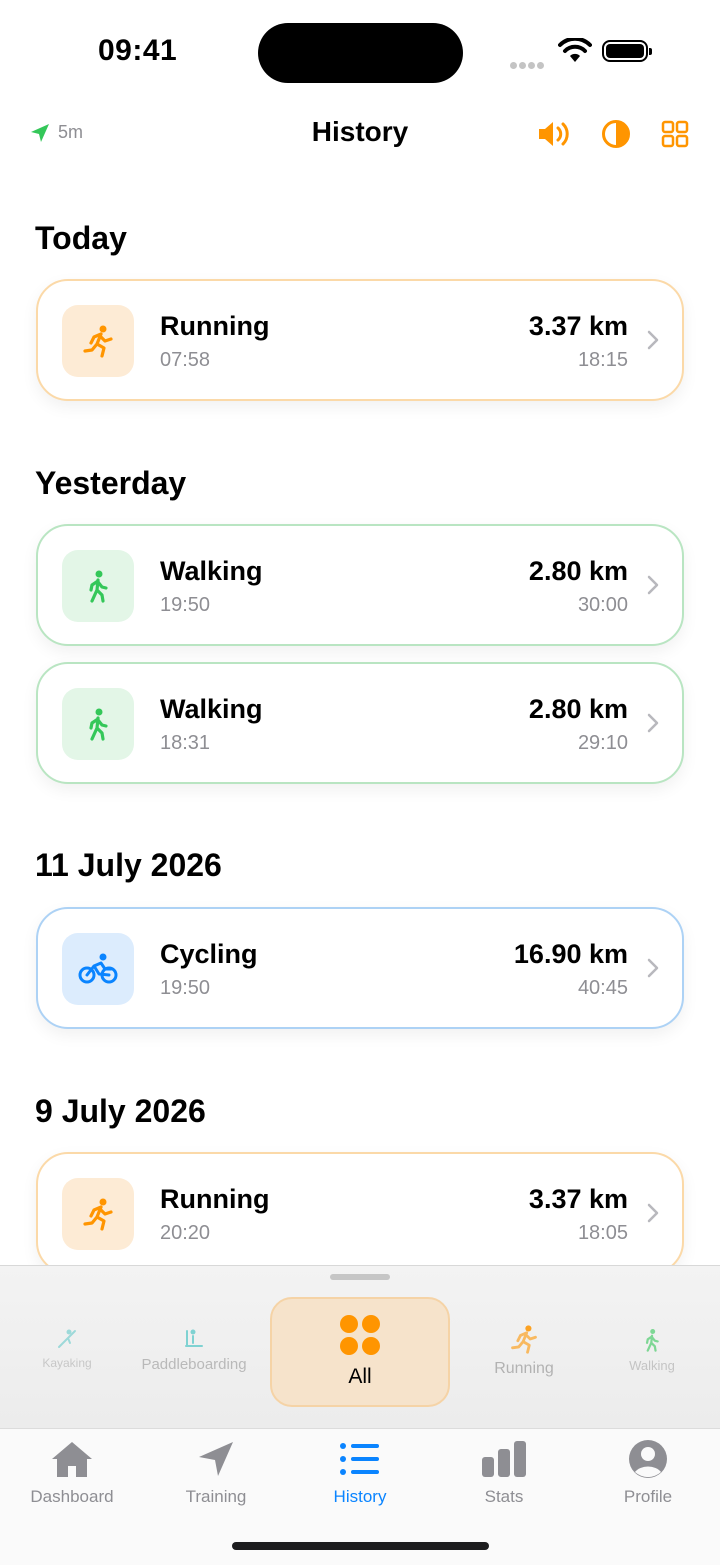 The image size is (720, 1565). I want to click on filter-label: Running, so click(524, 1368).